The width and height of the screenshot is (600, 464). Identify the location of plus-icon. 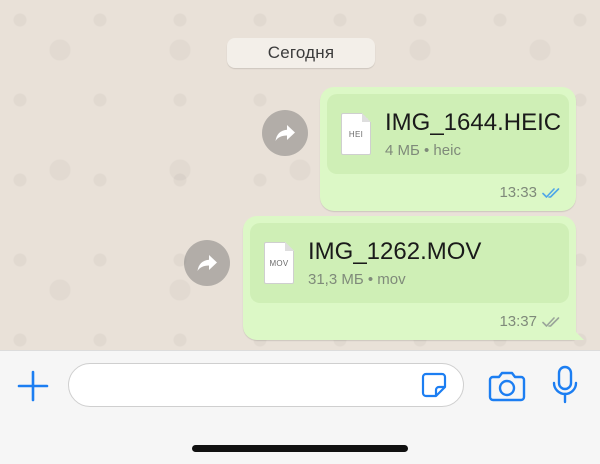
(33, 386).